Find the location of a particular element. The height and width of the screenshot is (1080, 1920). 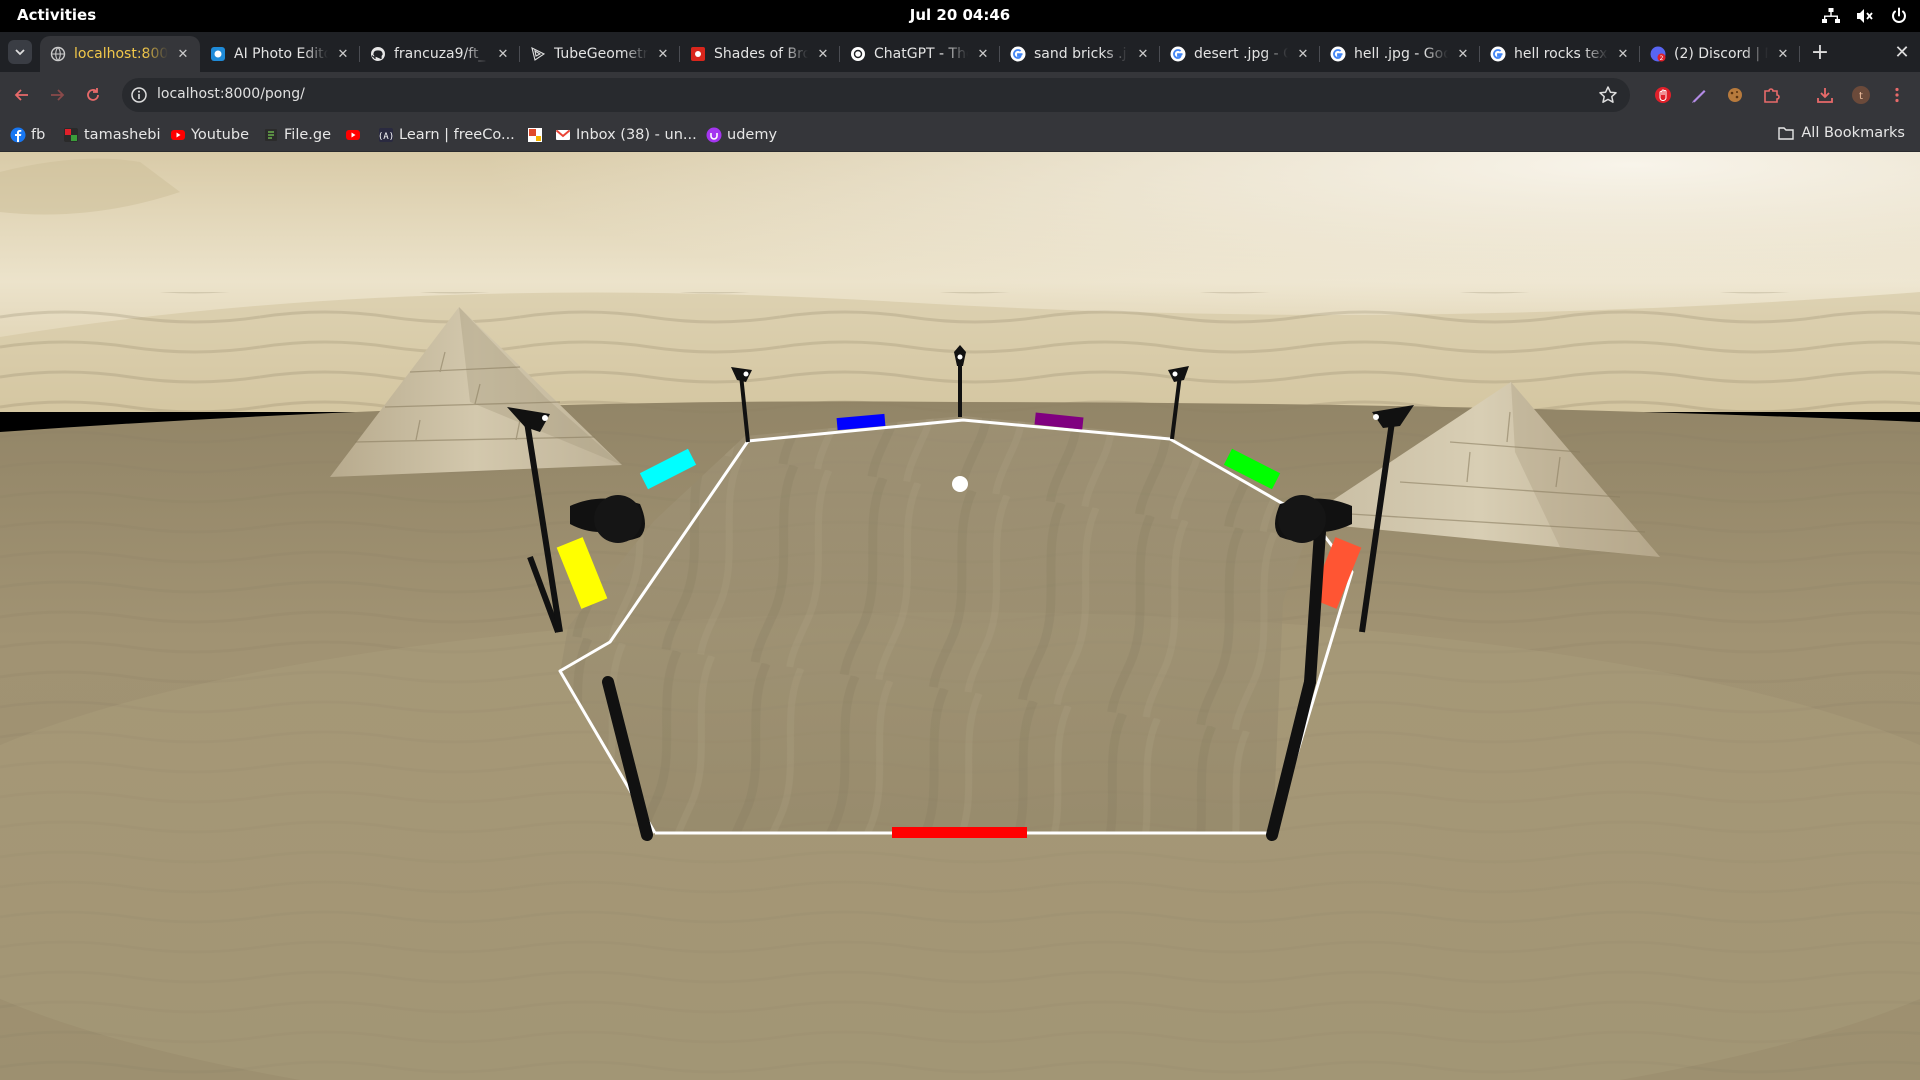

tab: 2 (2) Discord | M ✕ is located at coordinates (1720, 54).